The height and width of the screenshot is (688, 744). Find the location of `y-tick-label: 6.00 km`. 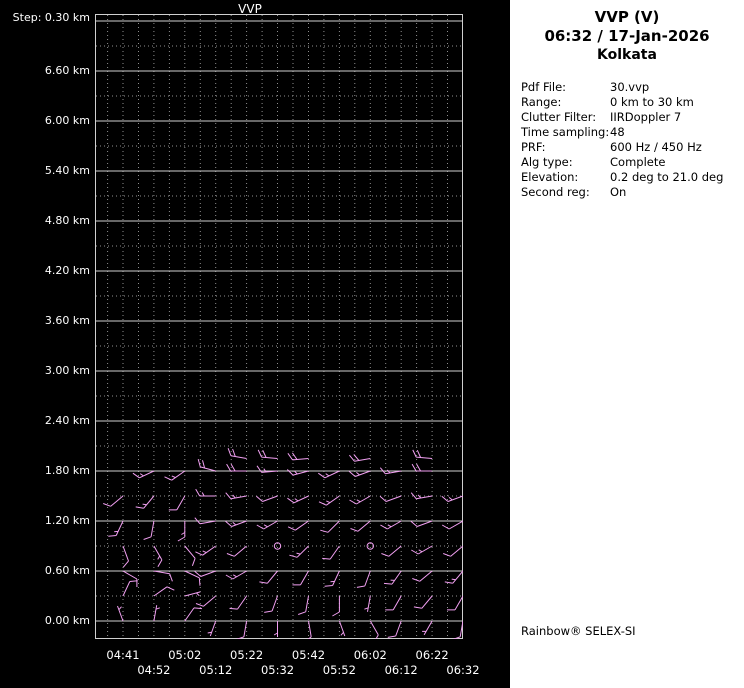

y-tick-label: 6.00 km is located at coordinates (67, 120).